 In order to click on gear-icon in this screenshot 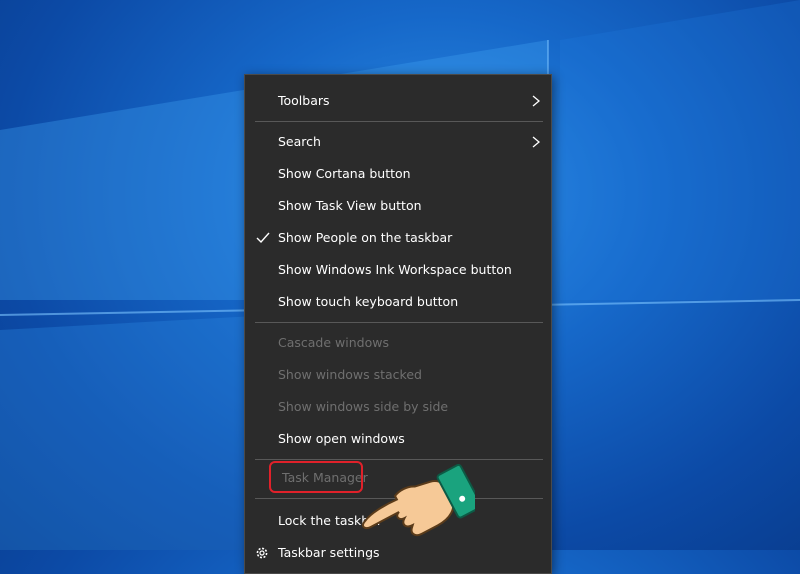, I will do `click(262, 553)`.